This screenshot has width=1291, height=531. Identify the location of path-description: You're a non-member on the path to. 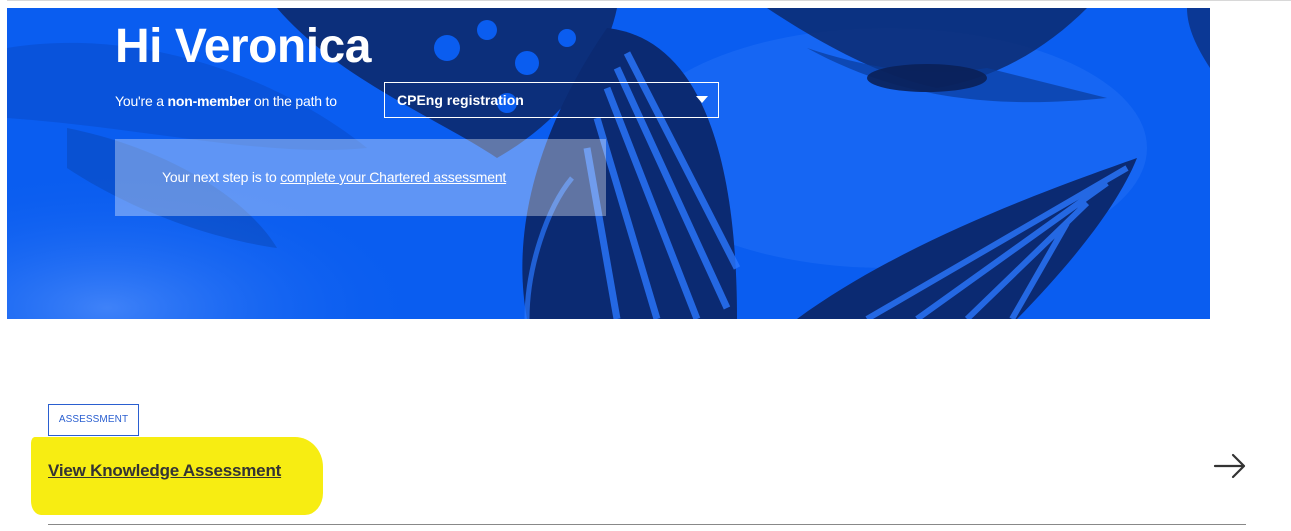
(226, 101).